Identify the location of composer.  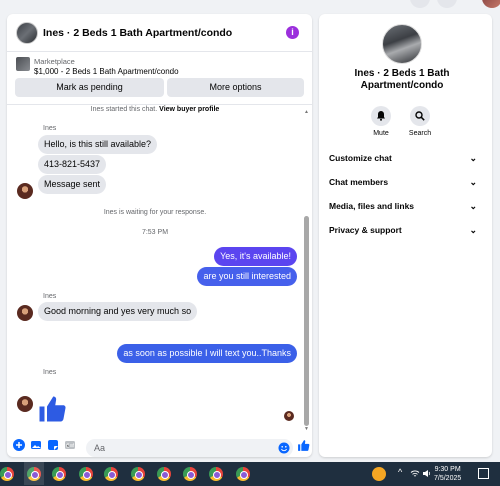
(159, 448).